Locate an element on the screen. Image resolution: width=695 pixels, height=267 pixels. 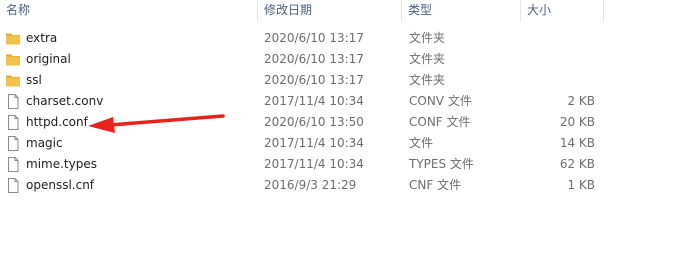
file-row-extra: extra 2020/6/10 13:17 文件夹 is located at coordinates (305, 38).